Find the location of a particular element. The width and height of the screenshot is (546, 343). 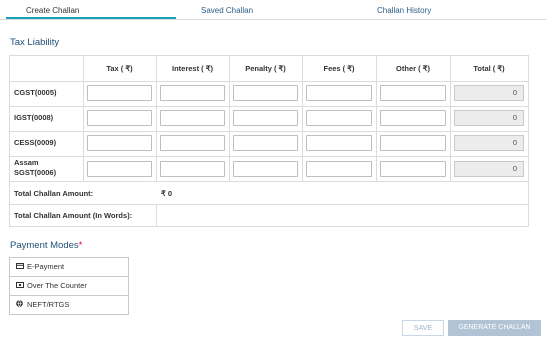

column-header-penalty: Penalty ( ₹) is located at coordinates (265, 68).